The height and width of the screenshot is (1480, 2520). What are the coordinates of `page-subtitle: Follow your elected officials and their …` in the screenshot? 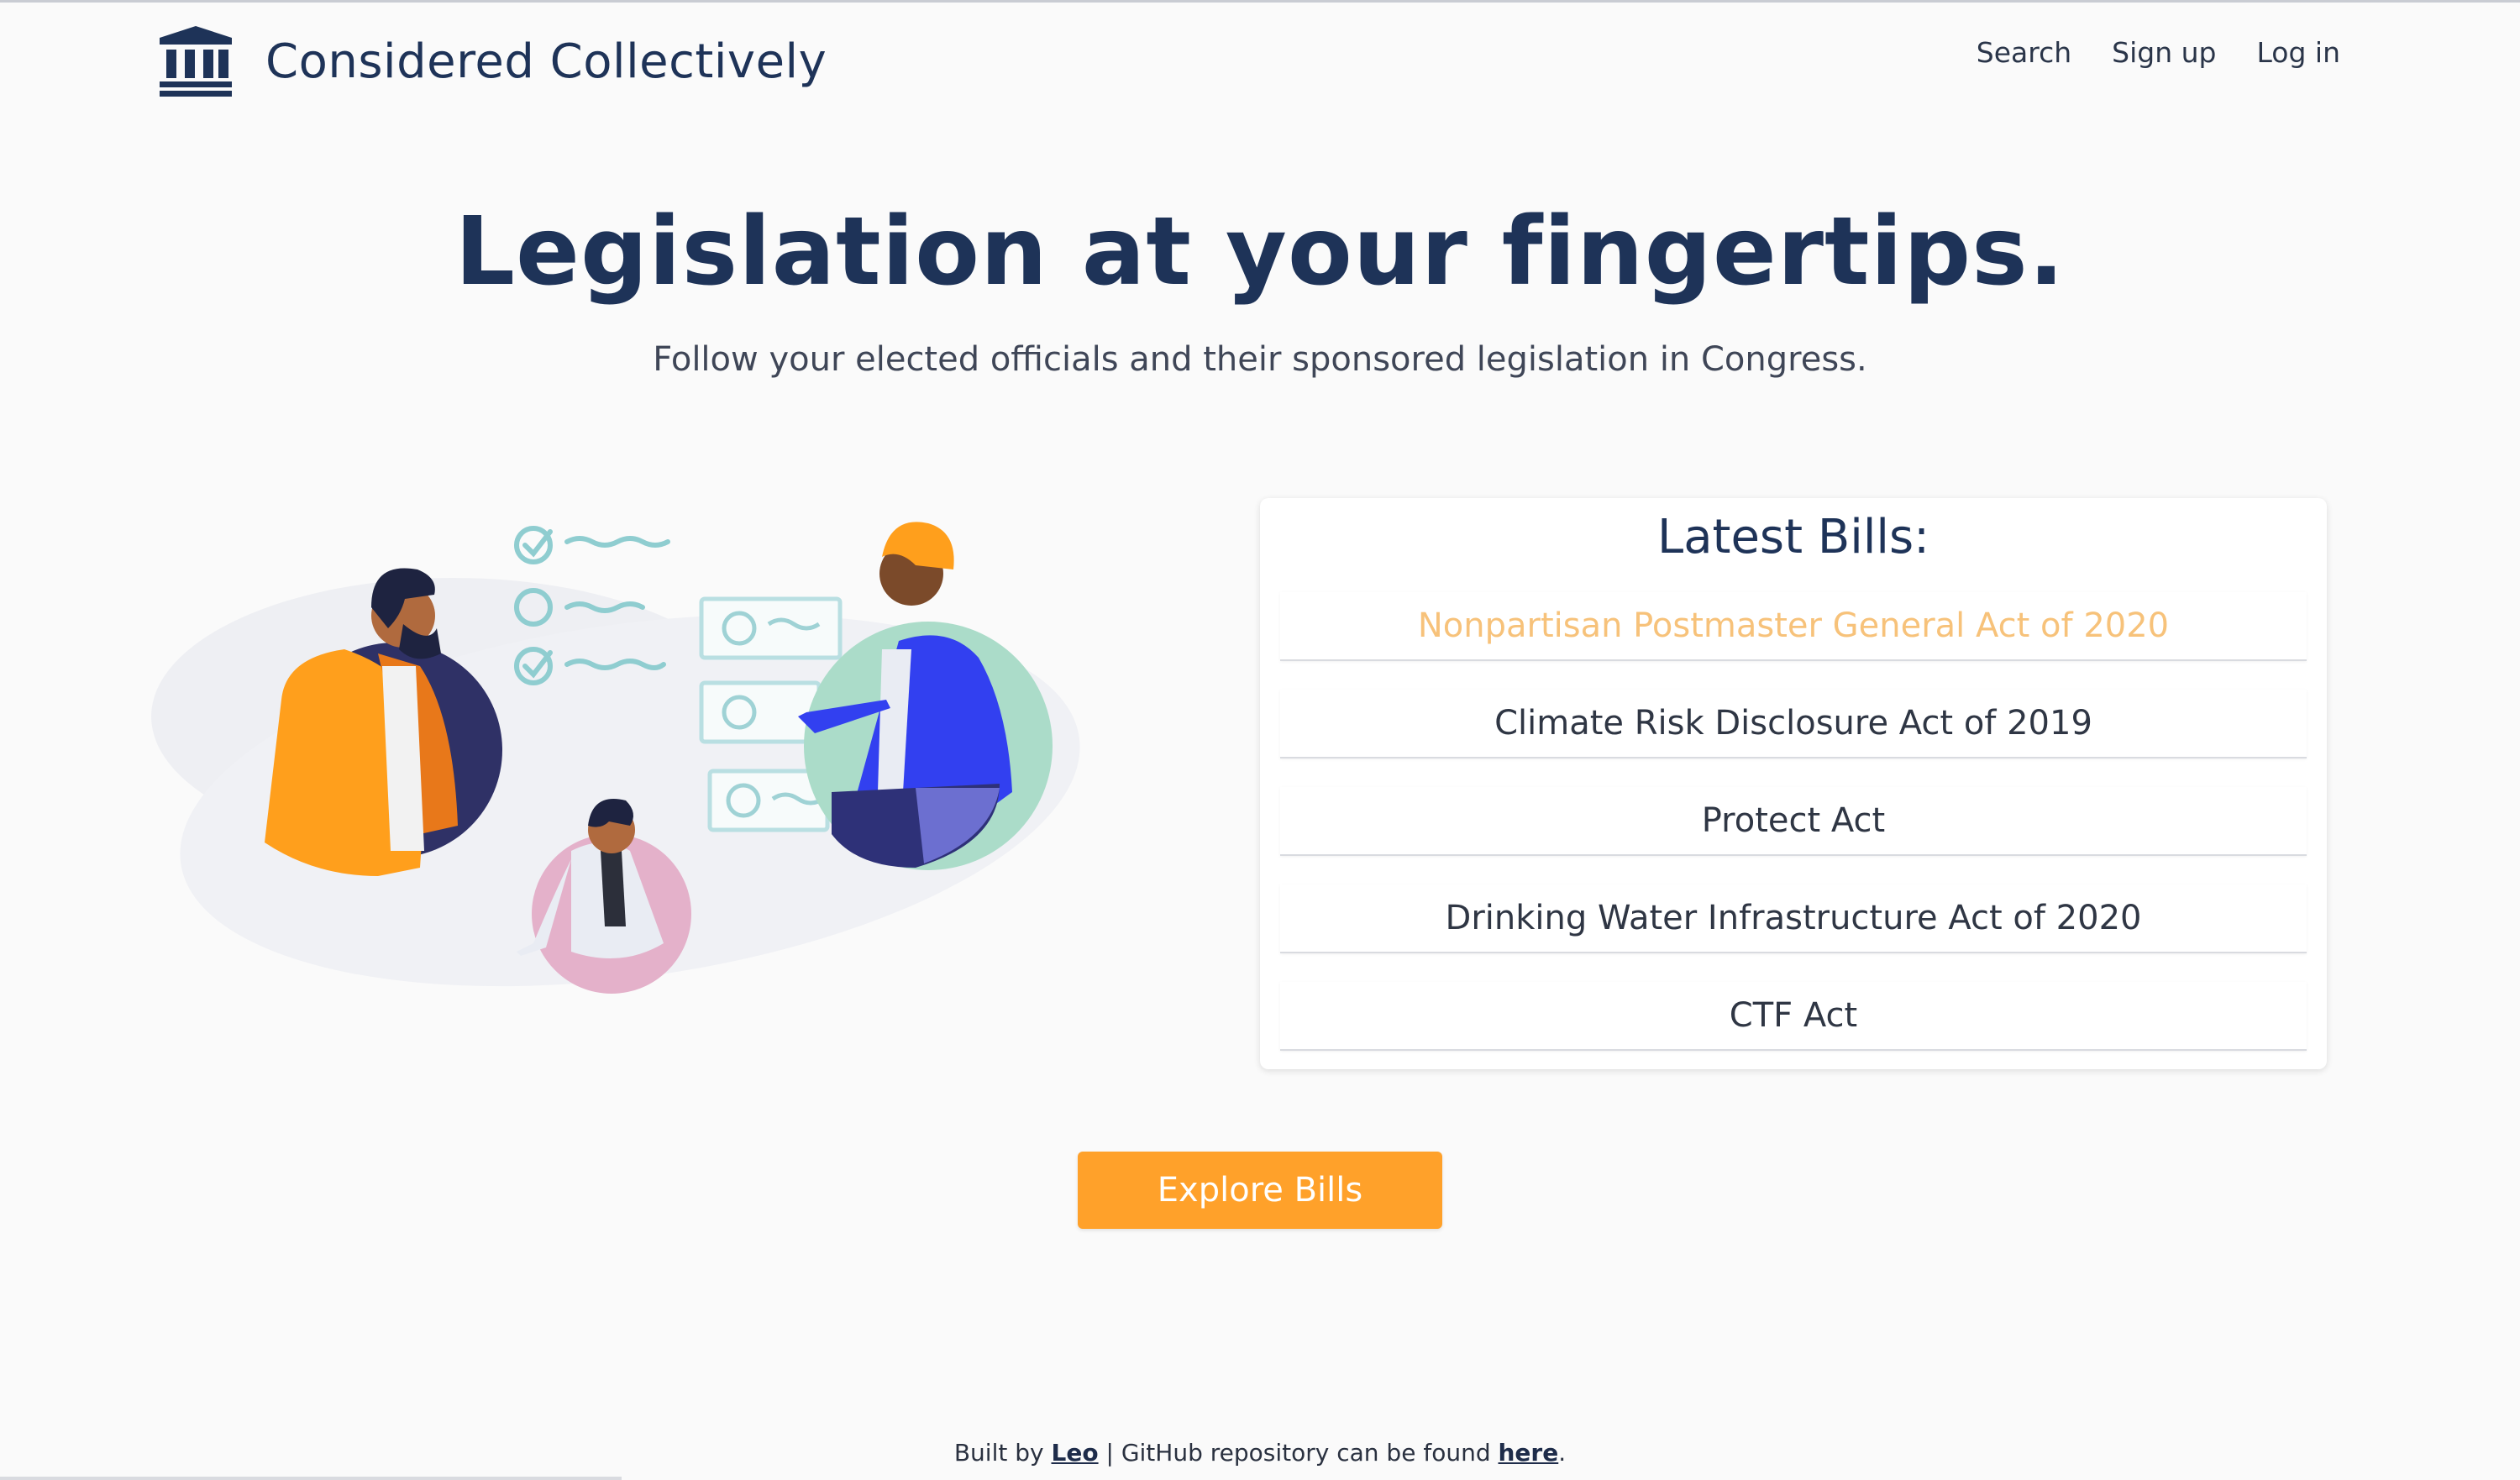 It's located at (1260, 359).